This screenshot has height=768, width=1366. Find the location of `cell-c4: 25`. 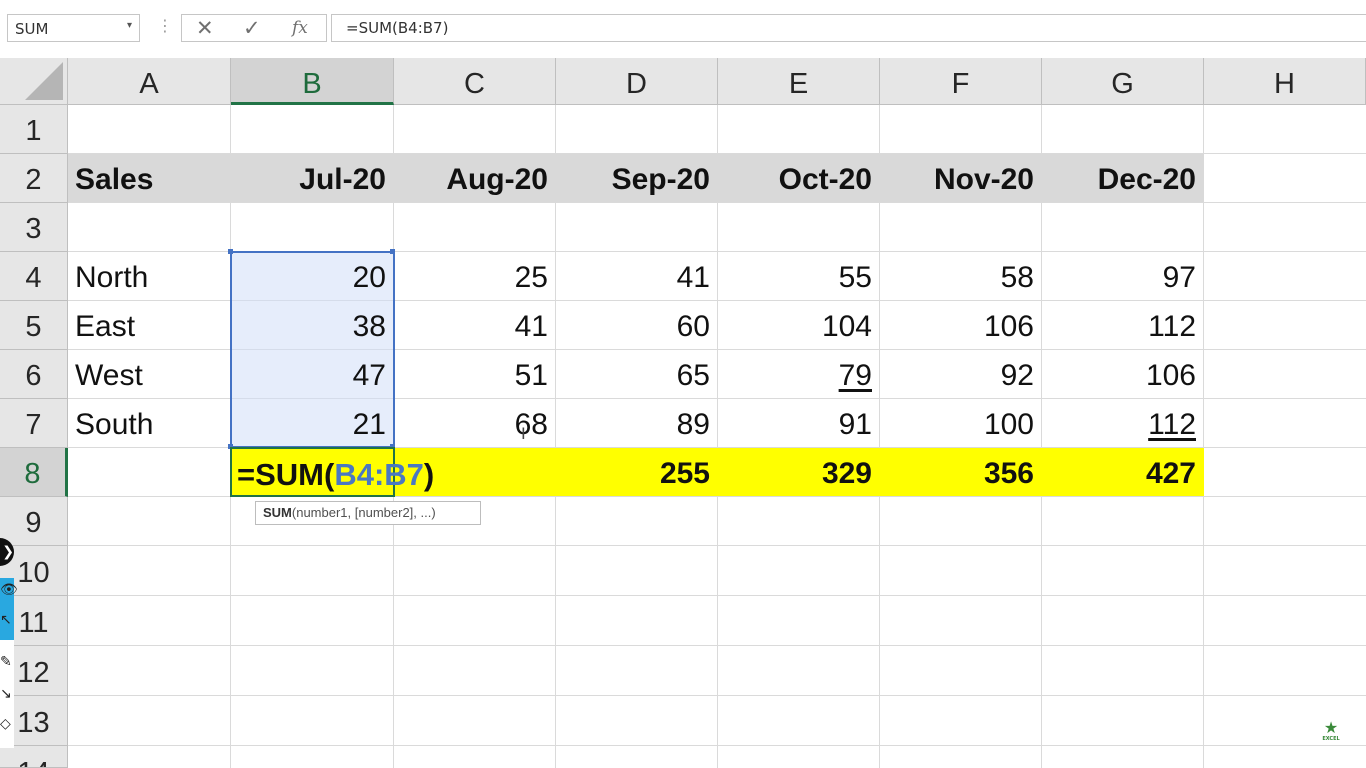

cell-c4: 25 is located at coordinates (475, 276).